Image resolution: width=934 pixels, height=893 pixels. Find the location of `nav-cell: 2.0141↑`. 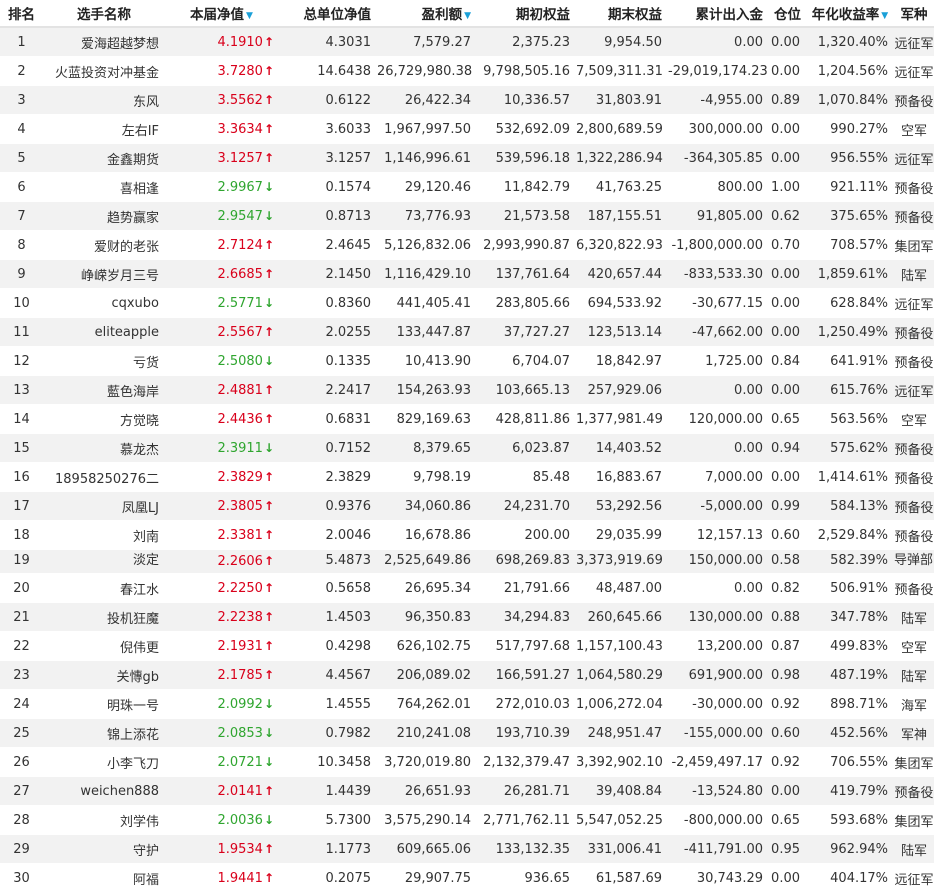

nav-cell: 2.0141↑ is located at coordinates (221, 791).